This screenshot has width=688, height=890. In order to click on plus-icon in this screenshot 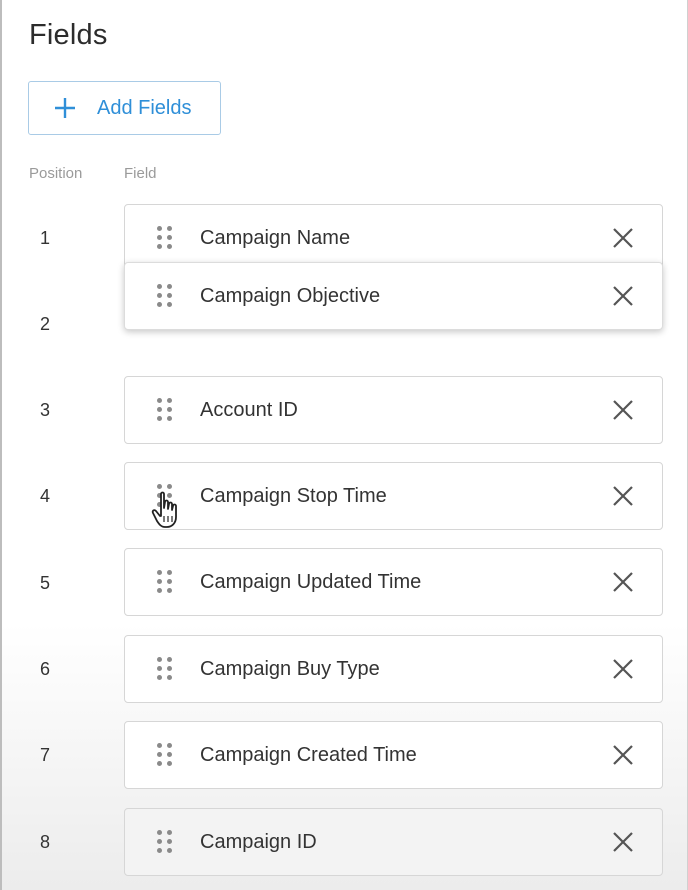, I will do `click(65, 108)`.